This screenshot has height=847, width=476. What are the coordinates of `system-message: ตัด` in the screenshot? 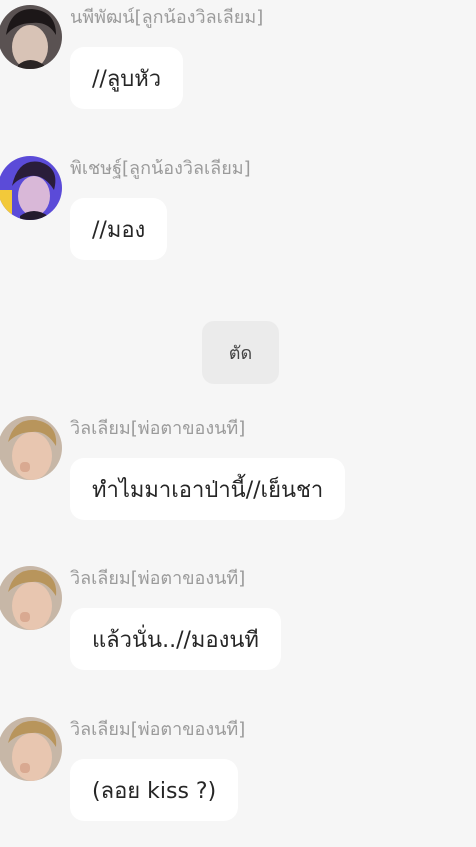 It's located at (240, 352).